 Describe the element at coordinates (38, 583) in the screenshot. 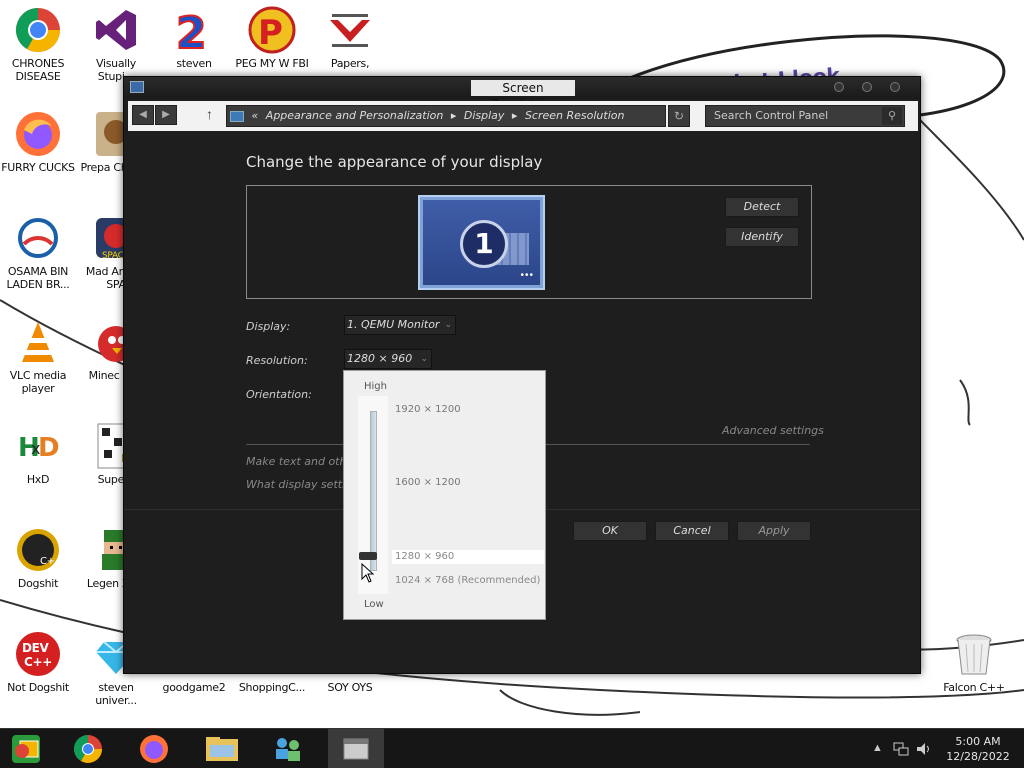

I see `desktop-icon-label: Dogshit` at that location.